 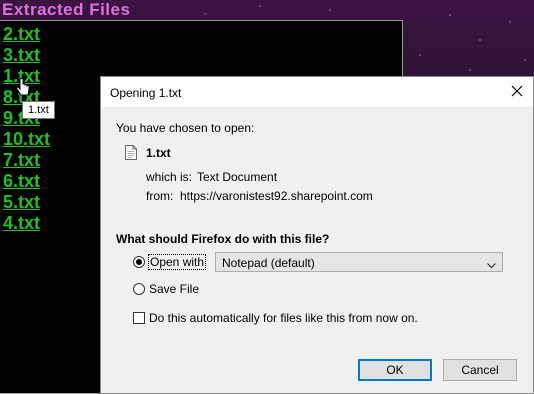 What do you see at coordinates (21, 181) in the screenshot?
I see `file-link-6: 6.txt` at bounding box center [21, 181].